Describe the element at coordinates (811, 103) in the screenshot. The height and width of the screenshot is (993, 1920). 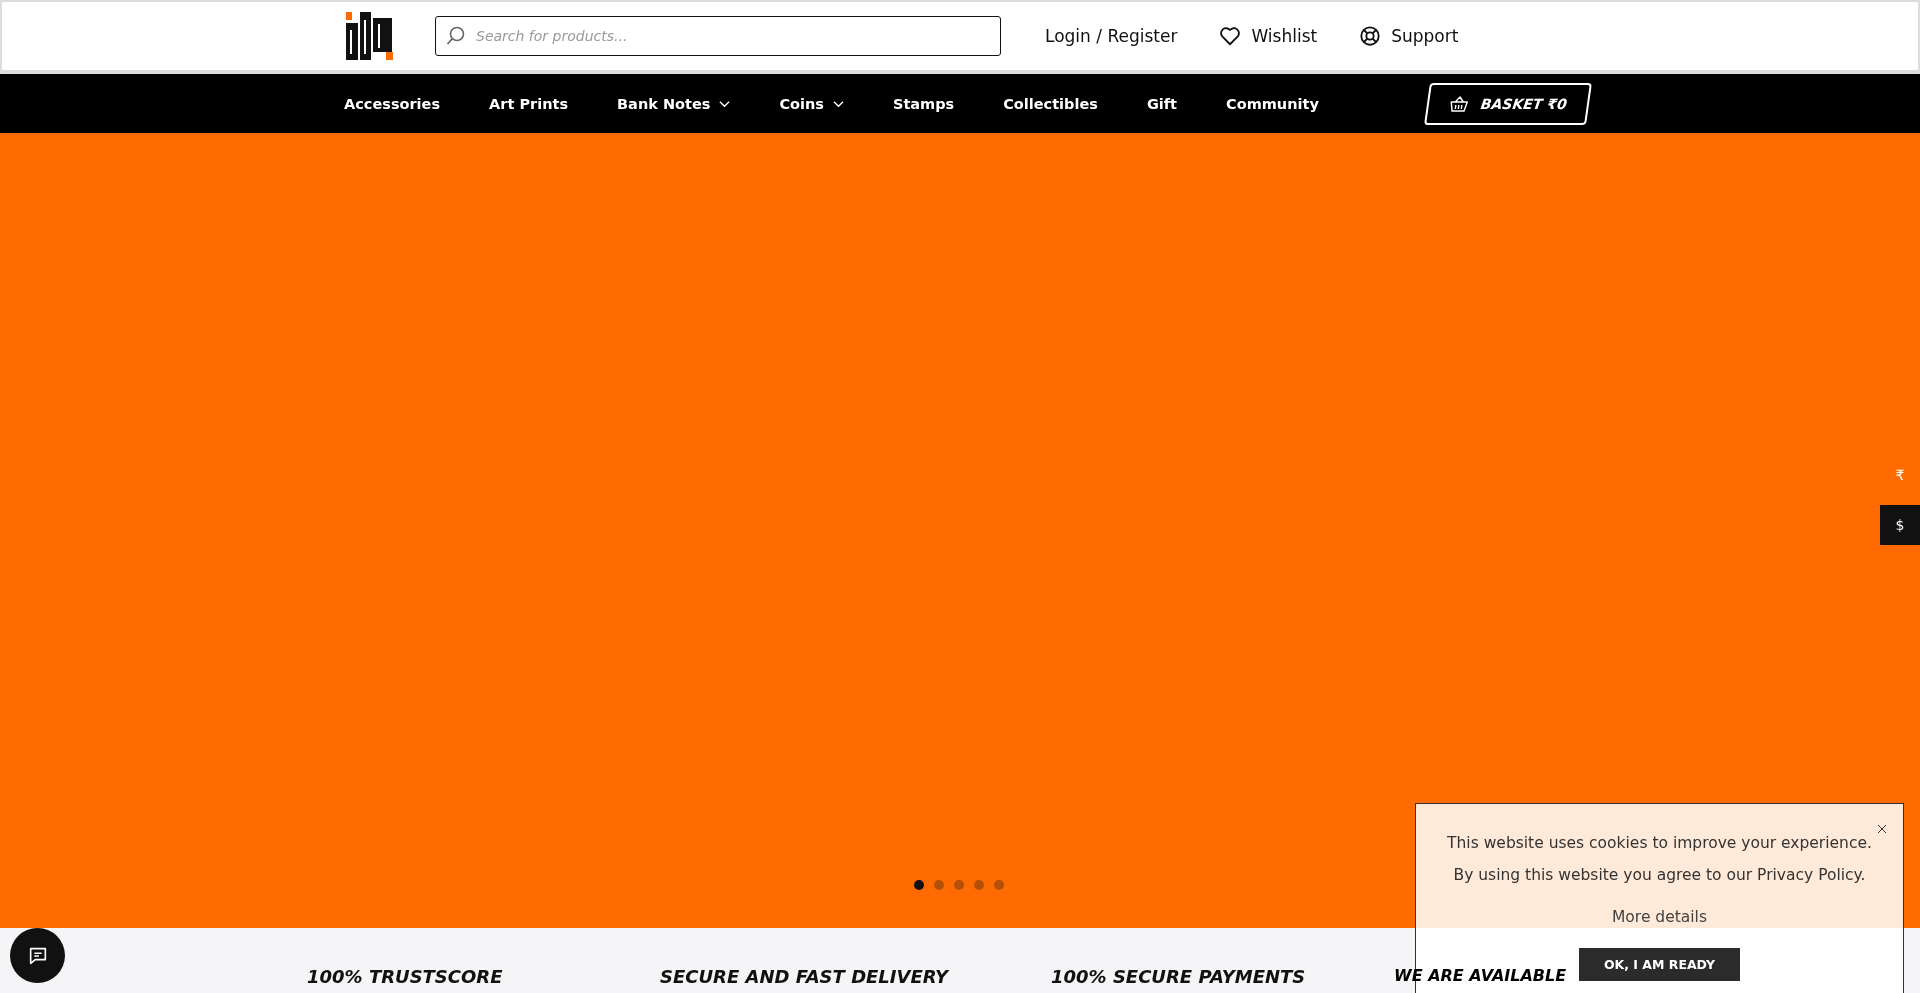
I see `nav-link: Coins` at that location.